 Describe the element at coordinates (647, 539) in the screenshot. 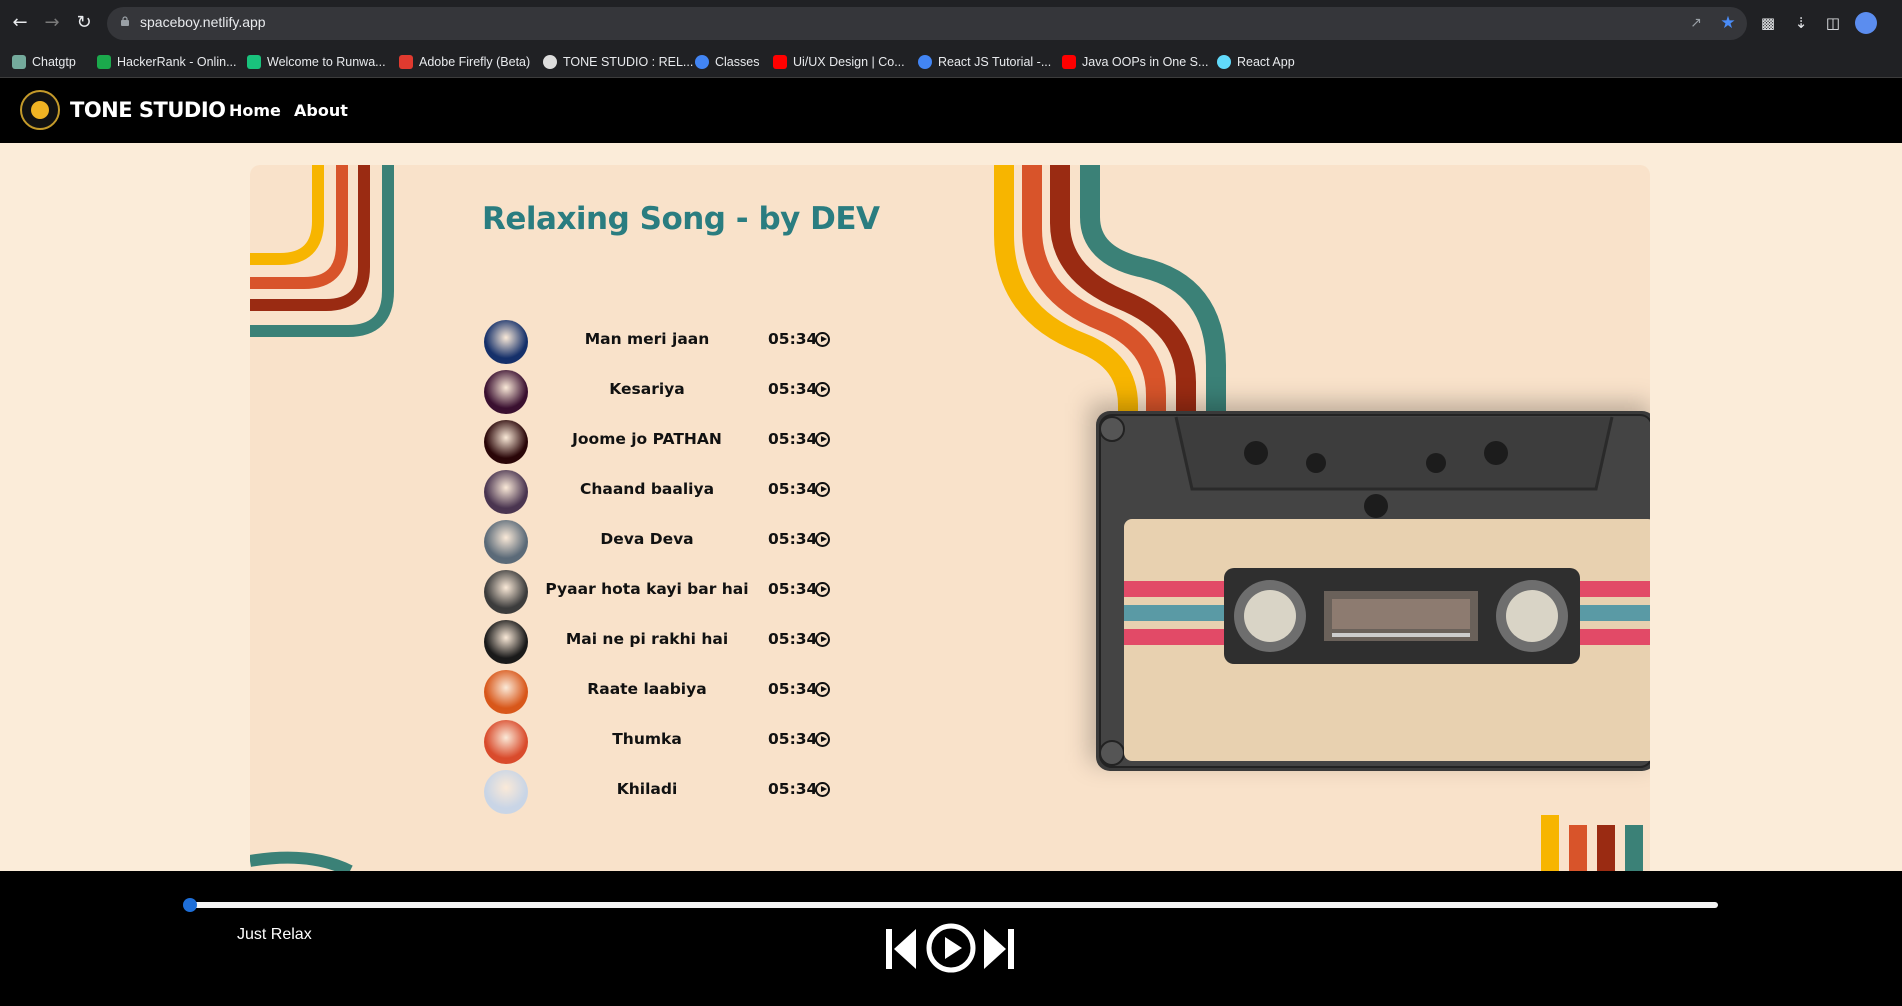

I see `song-title: Deva Deva` at that location.